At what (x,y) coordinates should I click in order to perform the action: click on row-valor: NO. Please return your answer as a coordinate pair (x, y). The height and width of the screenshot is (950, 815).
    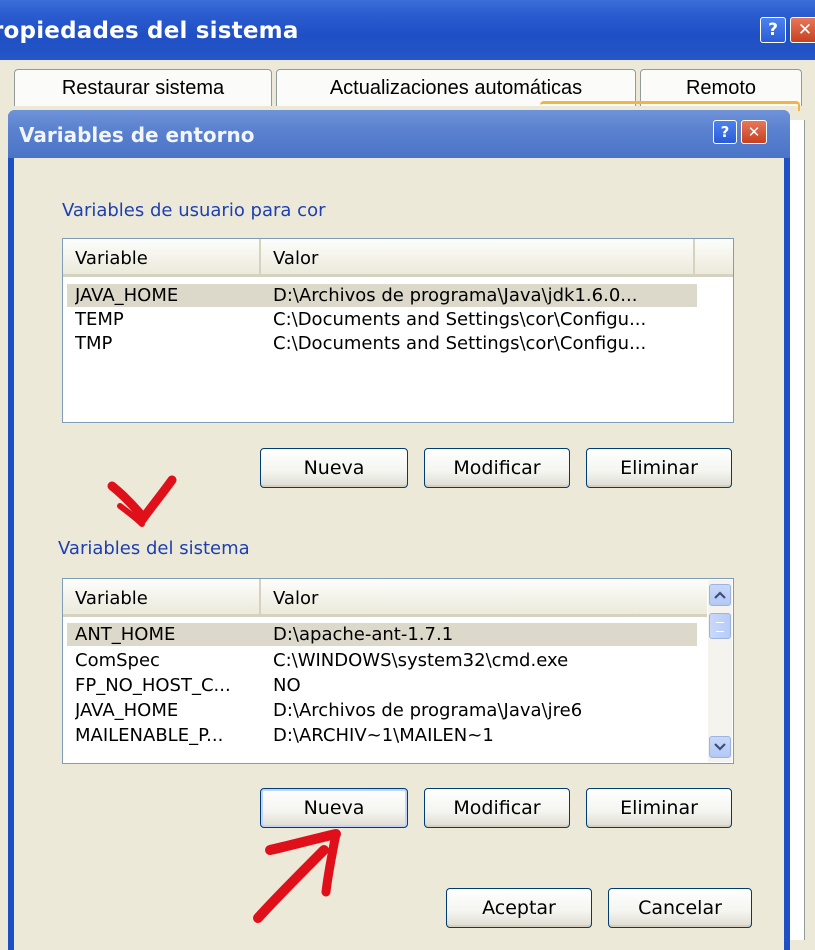
    Looking at the image, I should click on (287, 685).